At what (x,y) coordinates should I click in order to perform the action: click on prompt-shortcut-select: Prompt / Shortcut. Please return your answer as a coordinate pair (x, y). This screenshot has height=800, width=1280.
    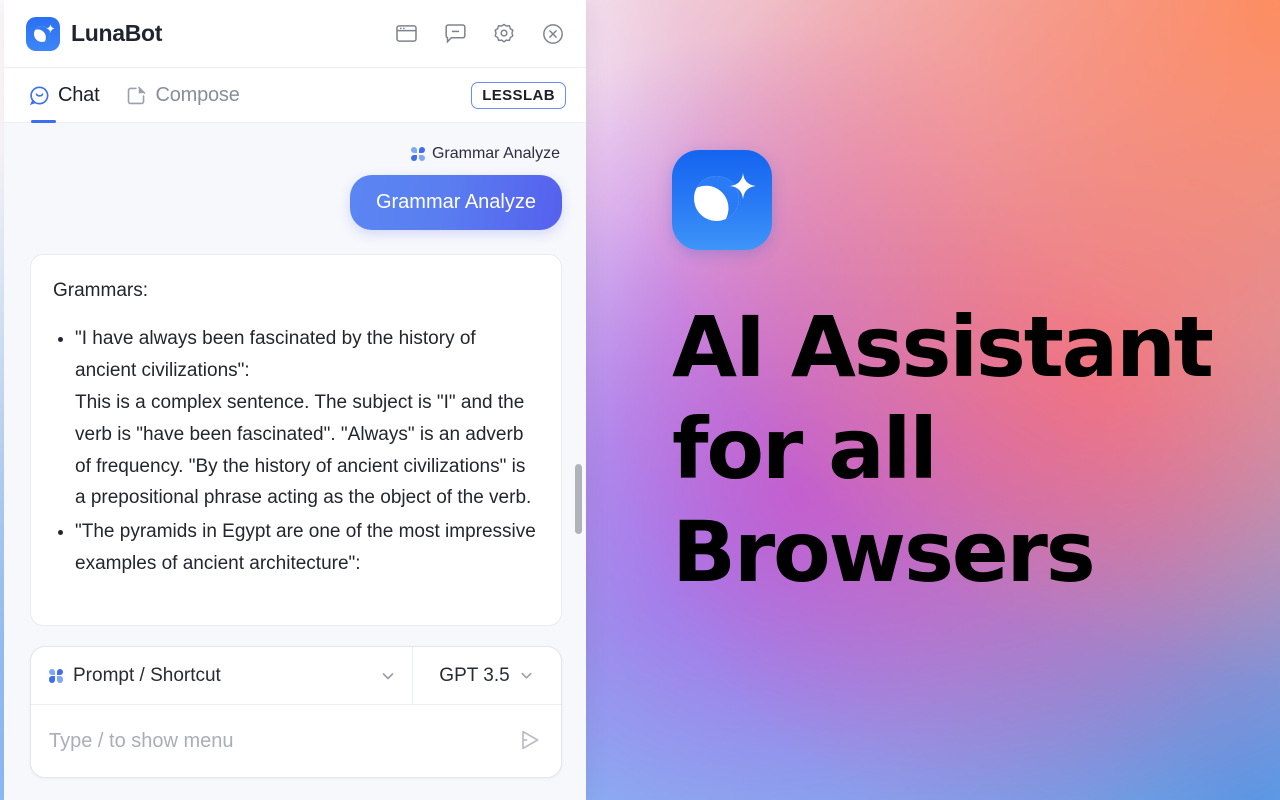
    Looking at the image, I should click on (222, 675).